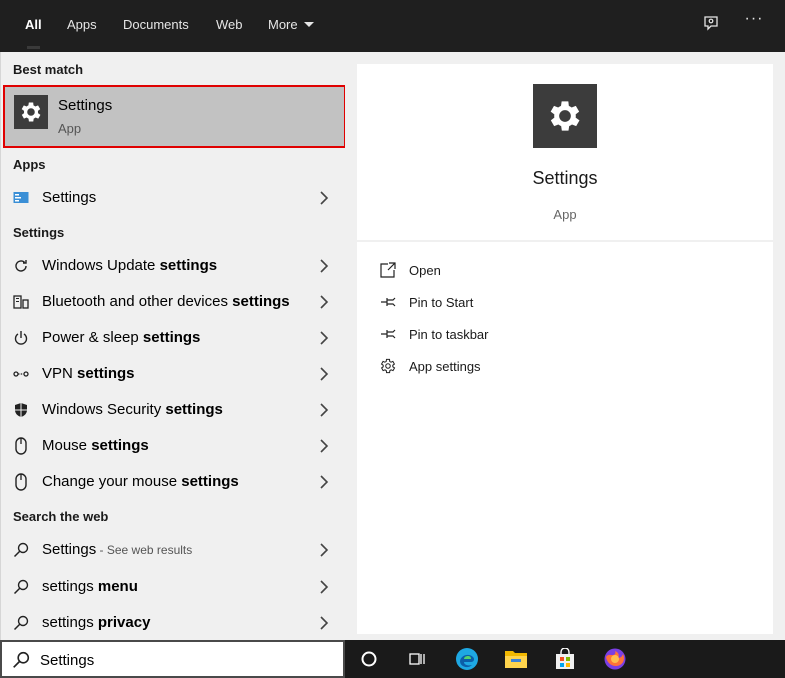 Image resolution: width=785 pixels, height=678 pixels. I want to click on result-label: Bluetooth and other devices settings, so click(166, 301).